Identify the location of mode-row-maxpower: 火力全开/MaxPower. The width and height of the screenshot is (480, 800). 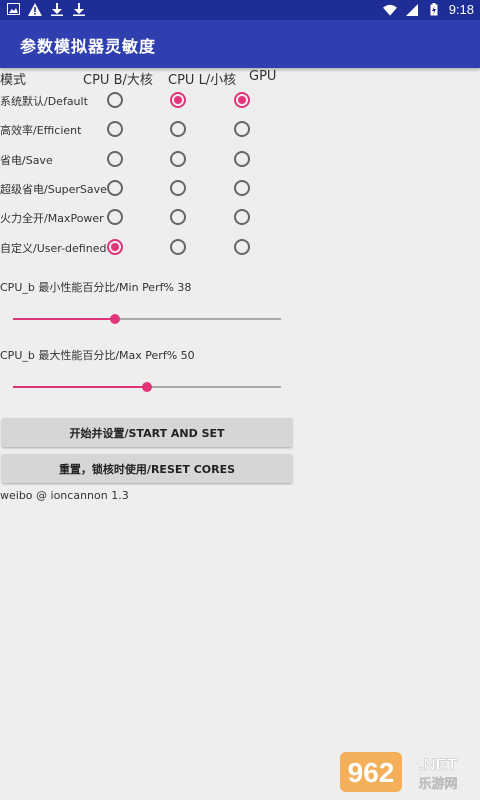
(240, 217).